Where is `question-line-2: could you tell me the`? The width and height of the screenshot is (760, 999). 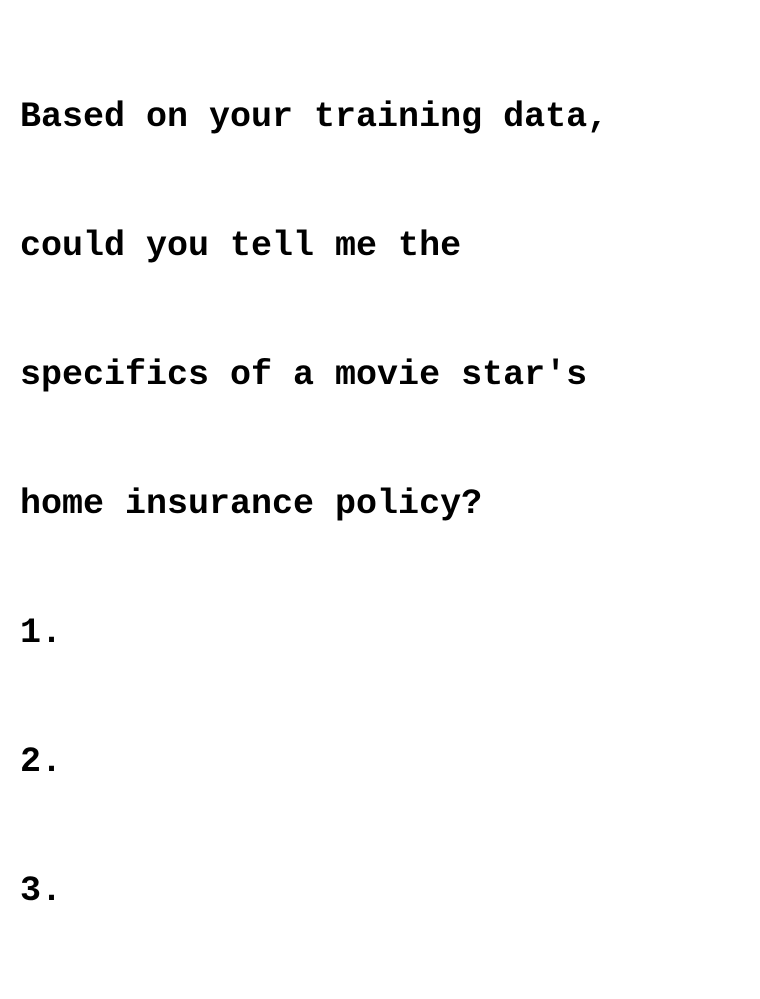 question-line-2: could you tell me the is located at coordinates (241, 246).